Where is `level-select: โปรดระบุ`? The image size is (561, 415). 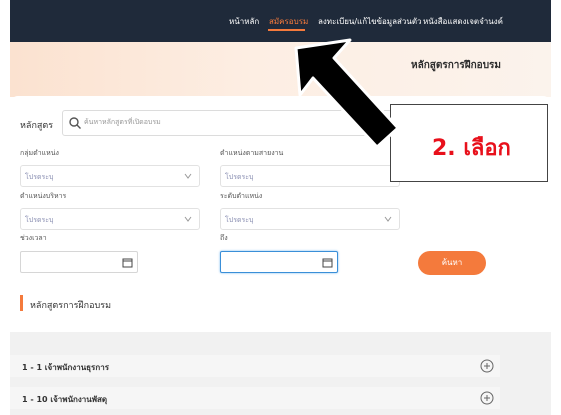 level-select: โปรดระบุ is located at coordinates (310, 219).